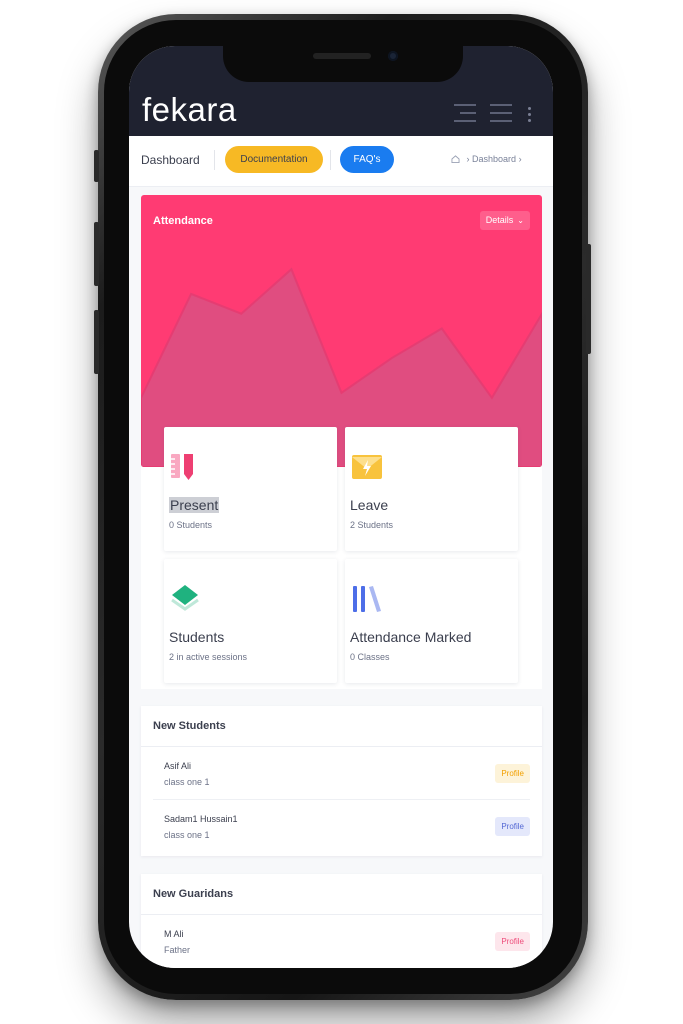 This screenshot has height=1024, width=683. I want to click on breadcrumb: › Dashboard ›, so click(486, 159).